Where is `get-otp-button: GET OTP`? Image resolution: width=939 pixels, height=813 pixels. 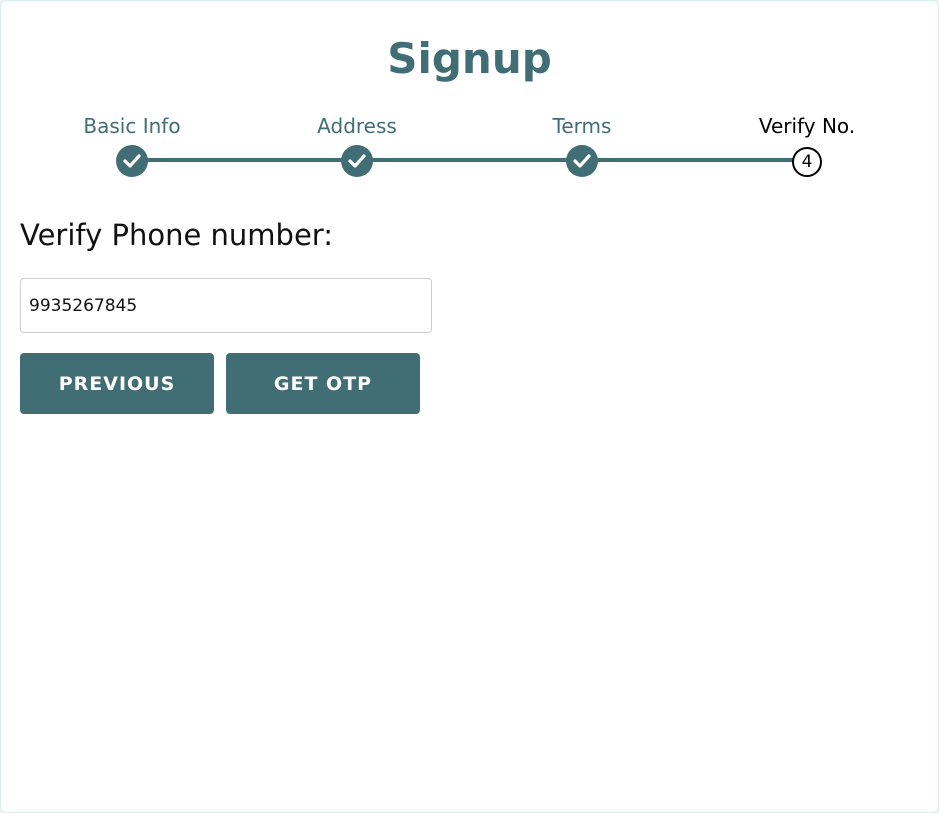
get-otp-button: GET OTP is located at coordinates (323, 383).